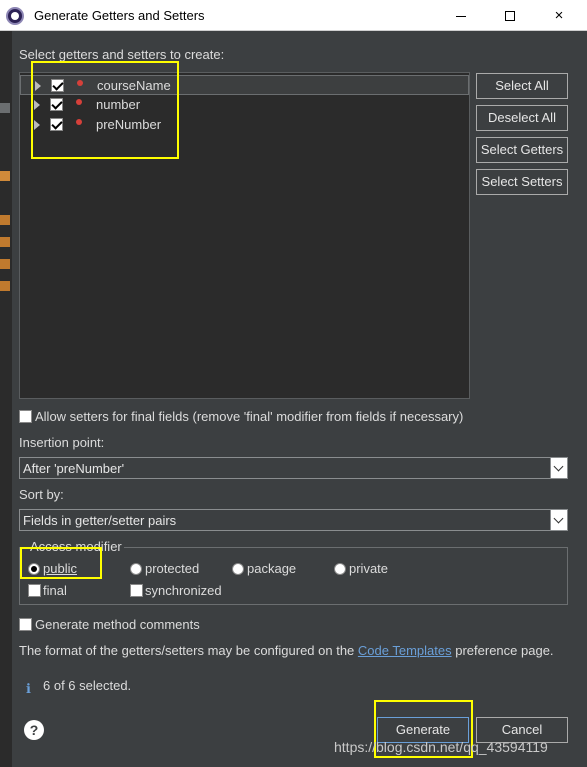  What do you see at coordinates (41, 494) in the screenshot?
I see `sort-by-label: Sort by:` at bounding box center [41, 494].